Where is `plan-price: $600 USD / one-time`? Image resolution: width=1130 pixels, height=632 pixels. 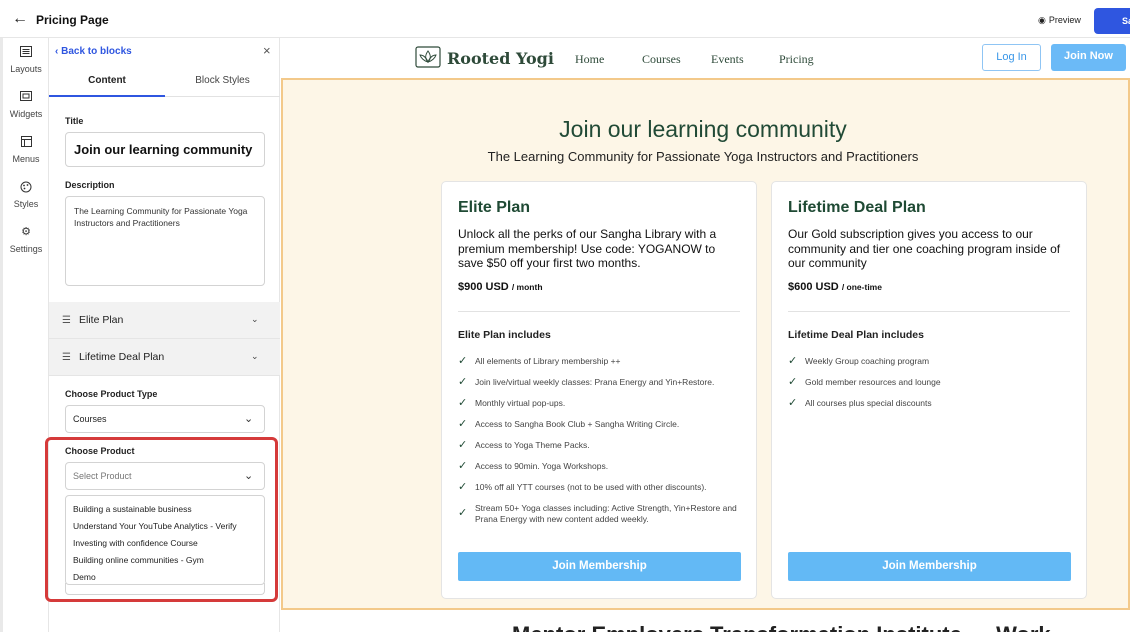
plan-price: $600 USD / one-time is located at coordinates (835, 287).